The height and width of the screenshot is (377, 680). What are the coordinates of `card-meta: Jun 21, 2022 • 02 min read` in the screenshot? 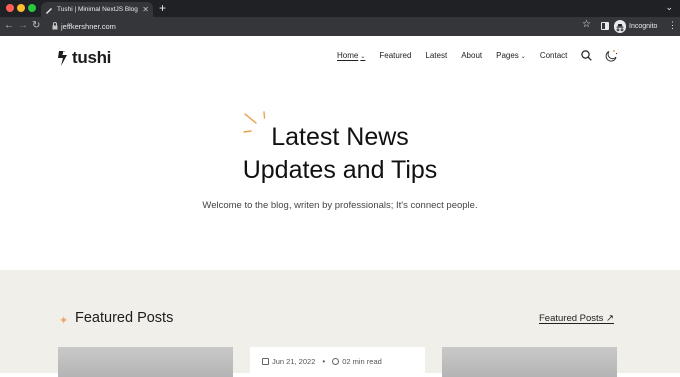 It's located at (322, 361).